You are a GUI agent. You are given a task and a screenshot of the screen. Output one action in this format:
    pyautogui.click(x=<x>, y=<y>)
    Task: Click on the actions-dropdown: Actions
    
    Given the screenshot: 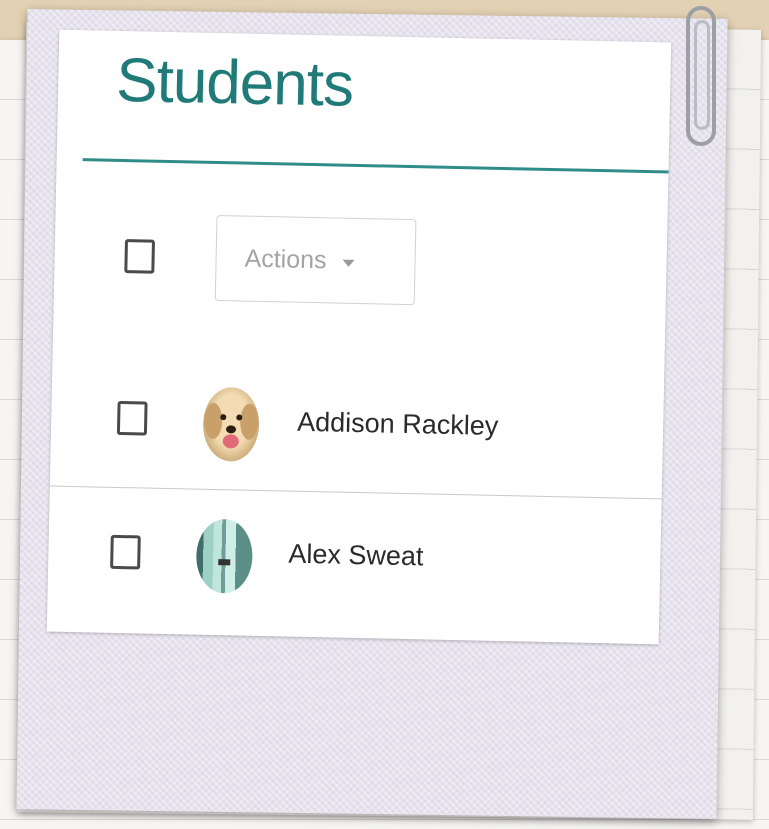 What is the action you would take?
    pyautogui.click(x=315, y=260)
    